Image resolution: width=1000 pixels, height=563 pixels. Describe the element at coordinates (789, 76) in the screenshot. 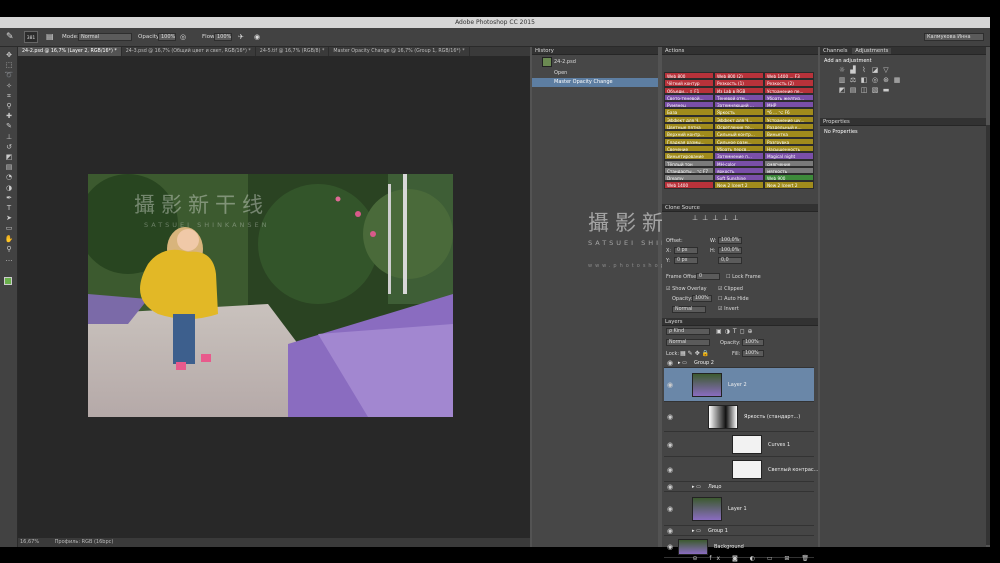

I see `action-button: Web 1400 ... F3` at that location.